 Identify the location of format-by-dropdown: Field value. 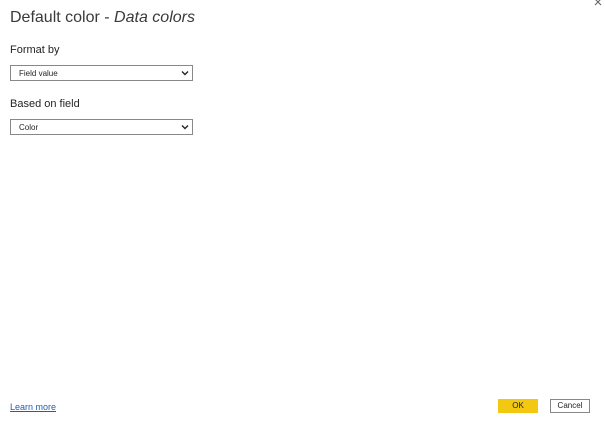
(101, 73).